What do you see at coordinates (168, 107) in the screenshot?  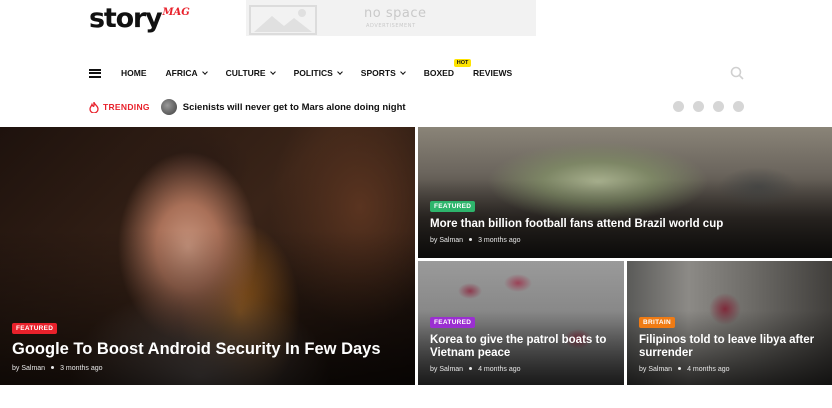 I see `trending-thumbnail` at bounding box center [168, 107].